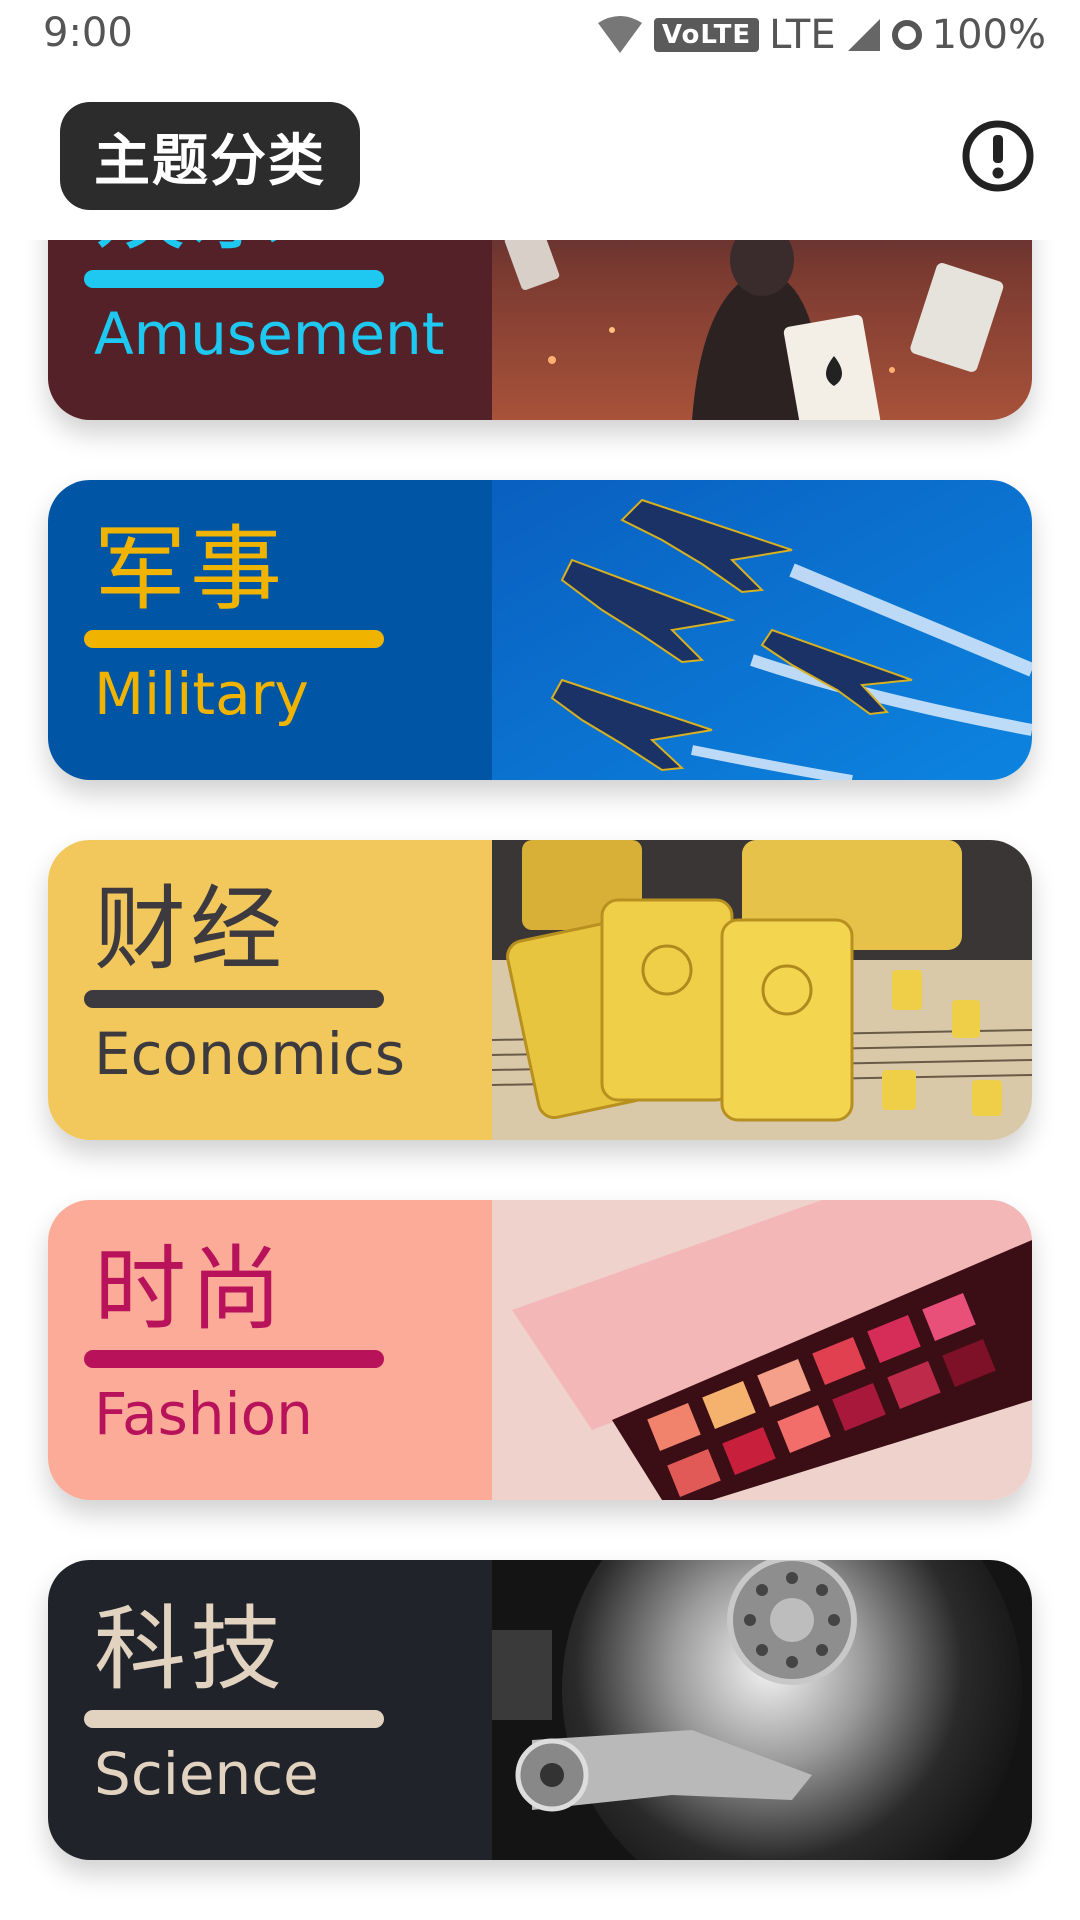 This screenshot has height=1920, width=1080. What do you see at coordinates (190, 1649) in the screenshot?
I see `category-title-cn: 科技` at bounding box center [190, 1649].